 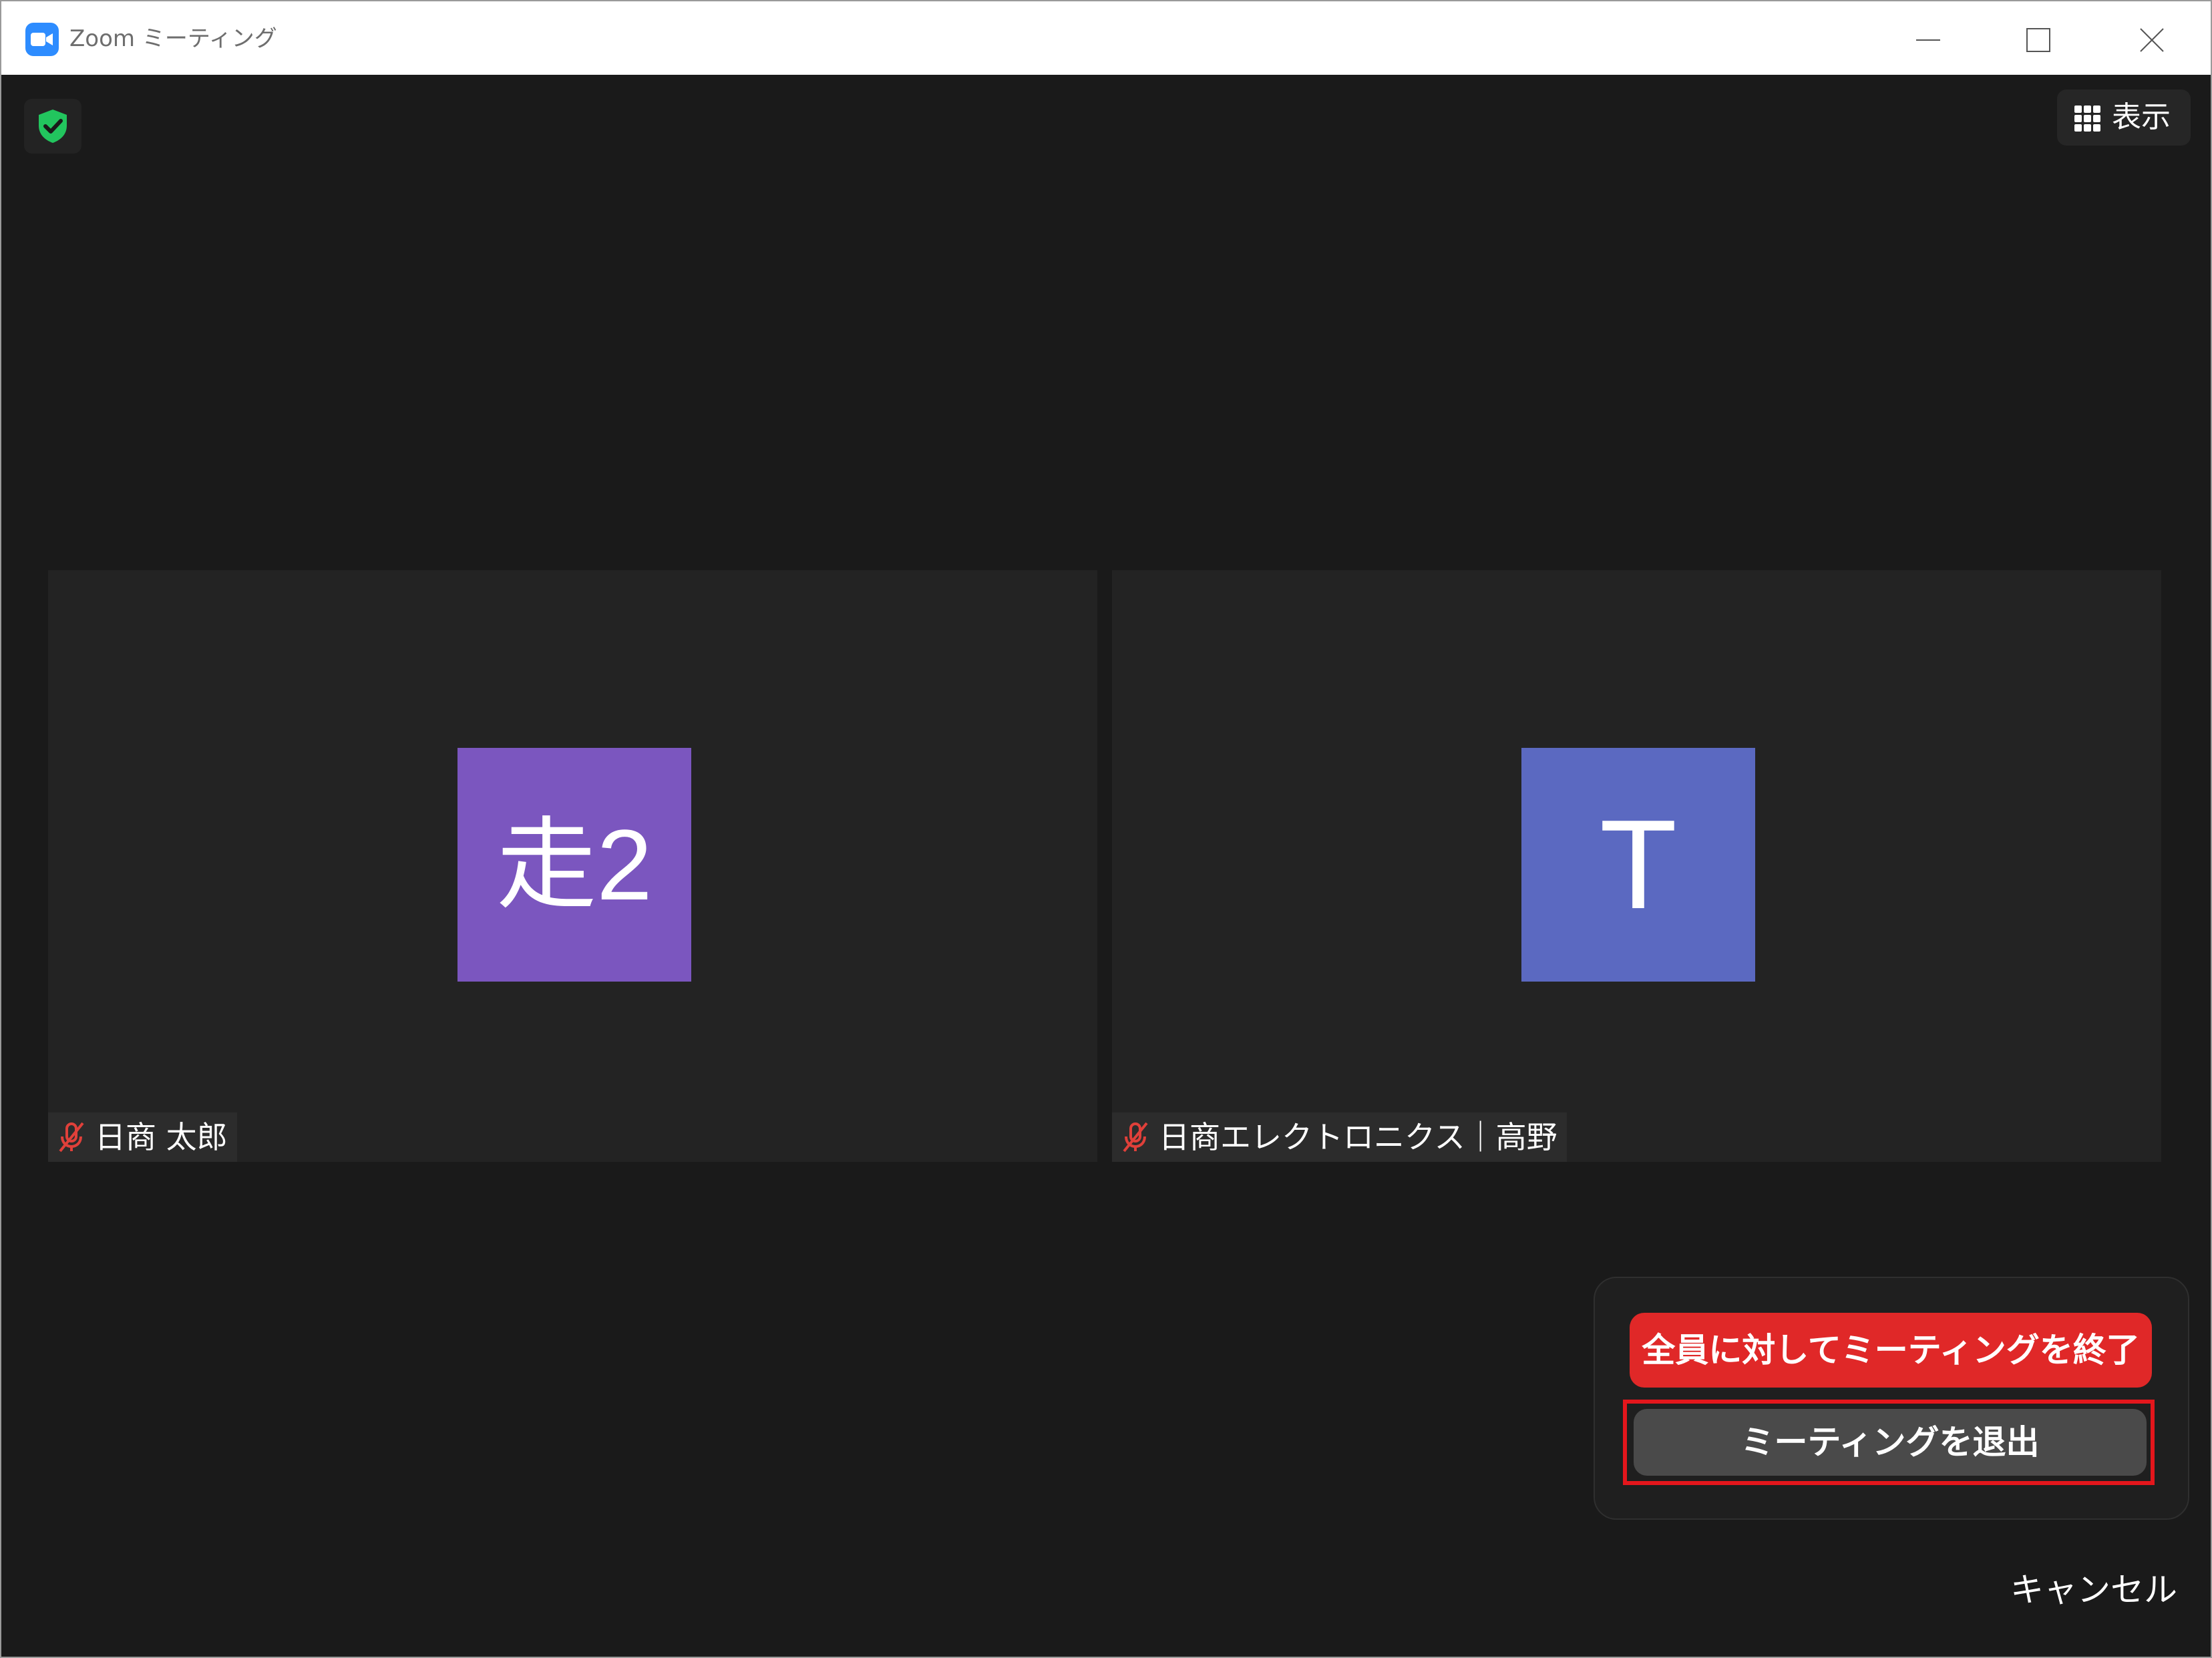 I want to click on minimize-button, so click(x=1928, y=40).